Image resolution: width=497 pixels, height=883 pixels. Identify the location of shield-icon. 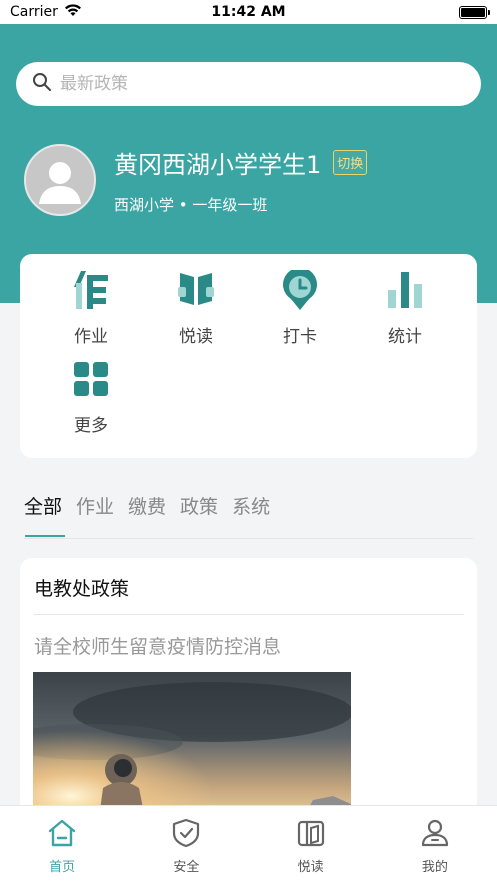
(186, 835).